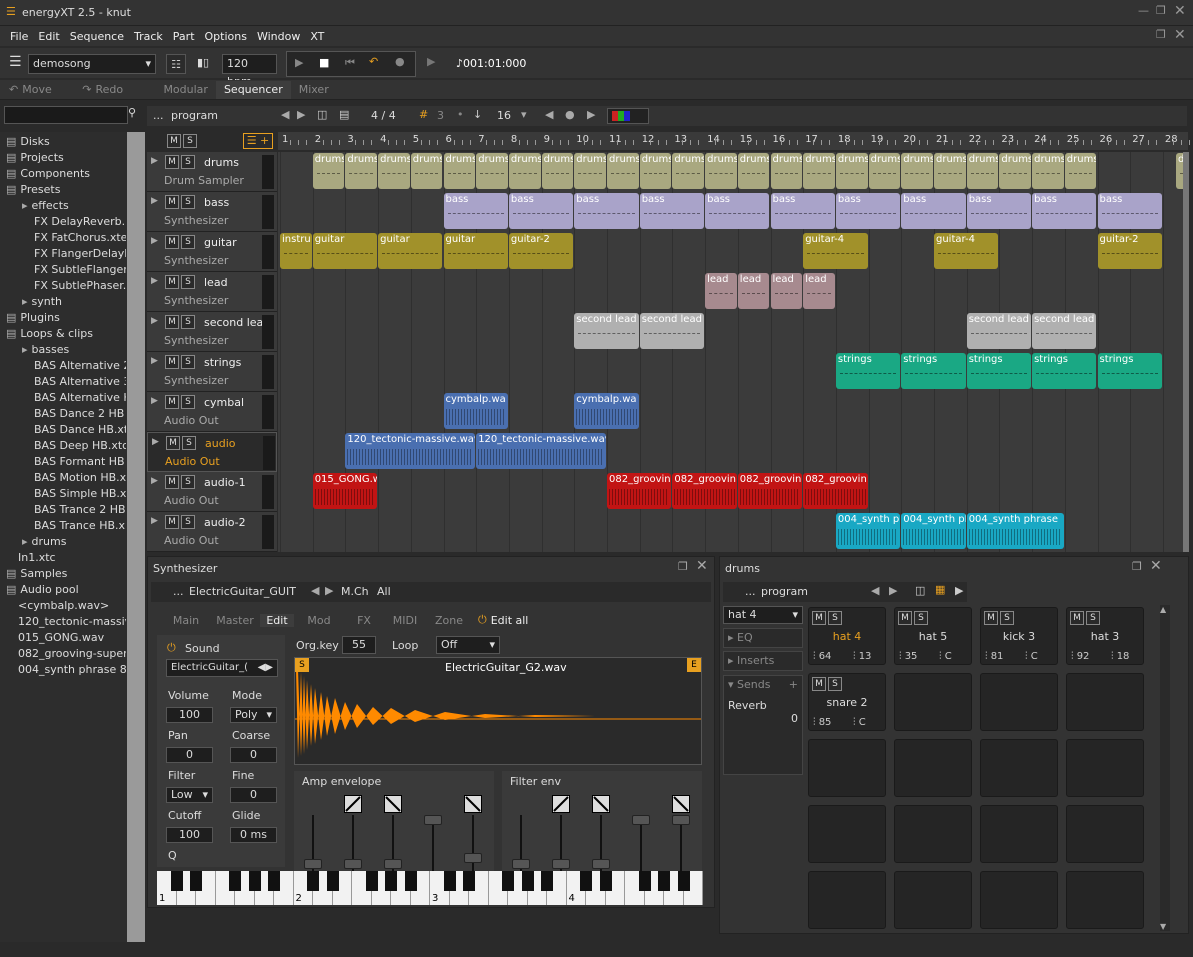 The height and width of the screenshot is (957, 1193). Describe the element at coordinates (216, 202) in the screenshot. I see `track-name: bass` at that location.